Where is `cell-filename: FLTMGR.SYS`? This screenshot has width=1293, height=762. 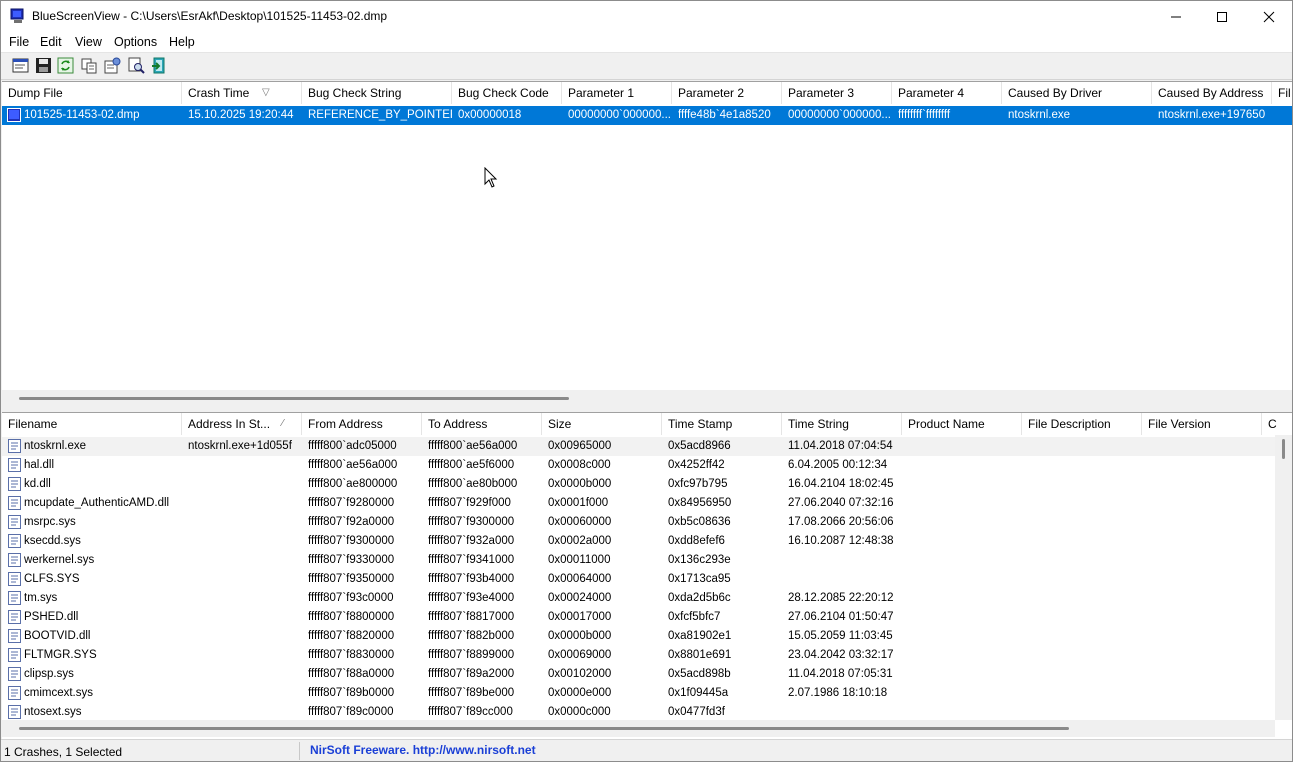
cell-filename: FLTMGR.SYS is located at coordinates (60, 655).